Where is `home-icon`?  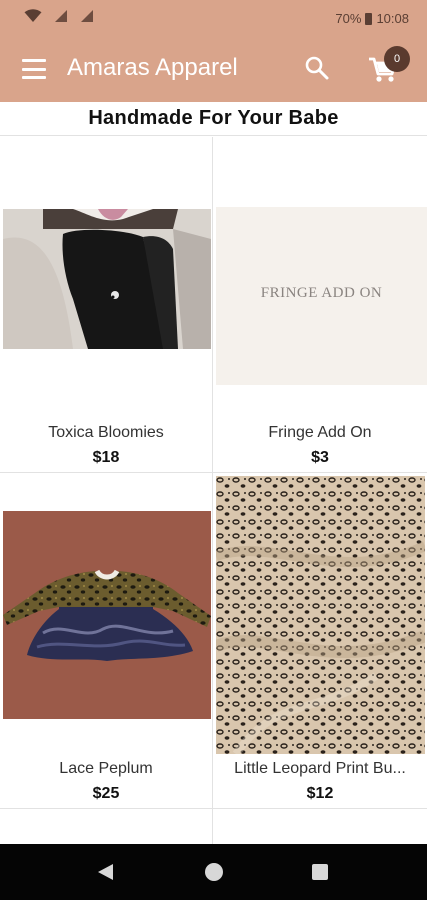
home-icon is located at coordinates (214, 872).